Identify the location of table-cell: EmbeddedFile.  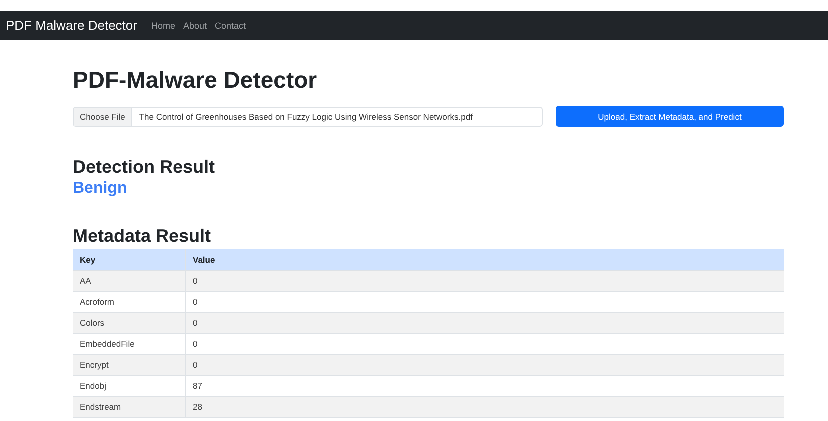
(129, 344).